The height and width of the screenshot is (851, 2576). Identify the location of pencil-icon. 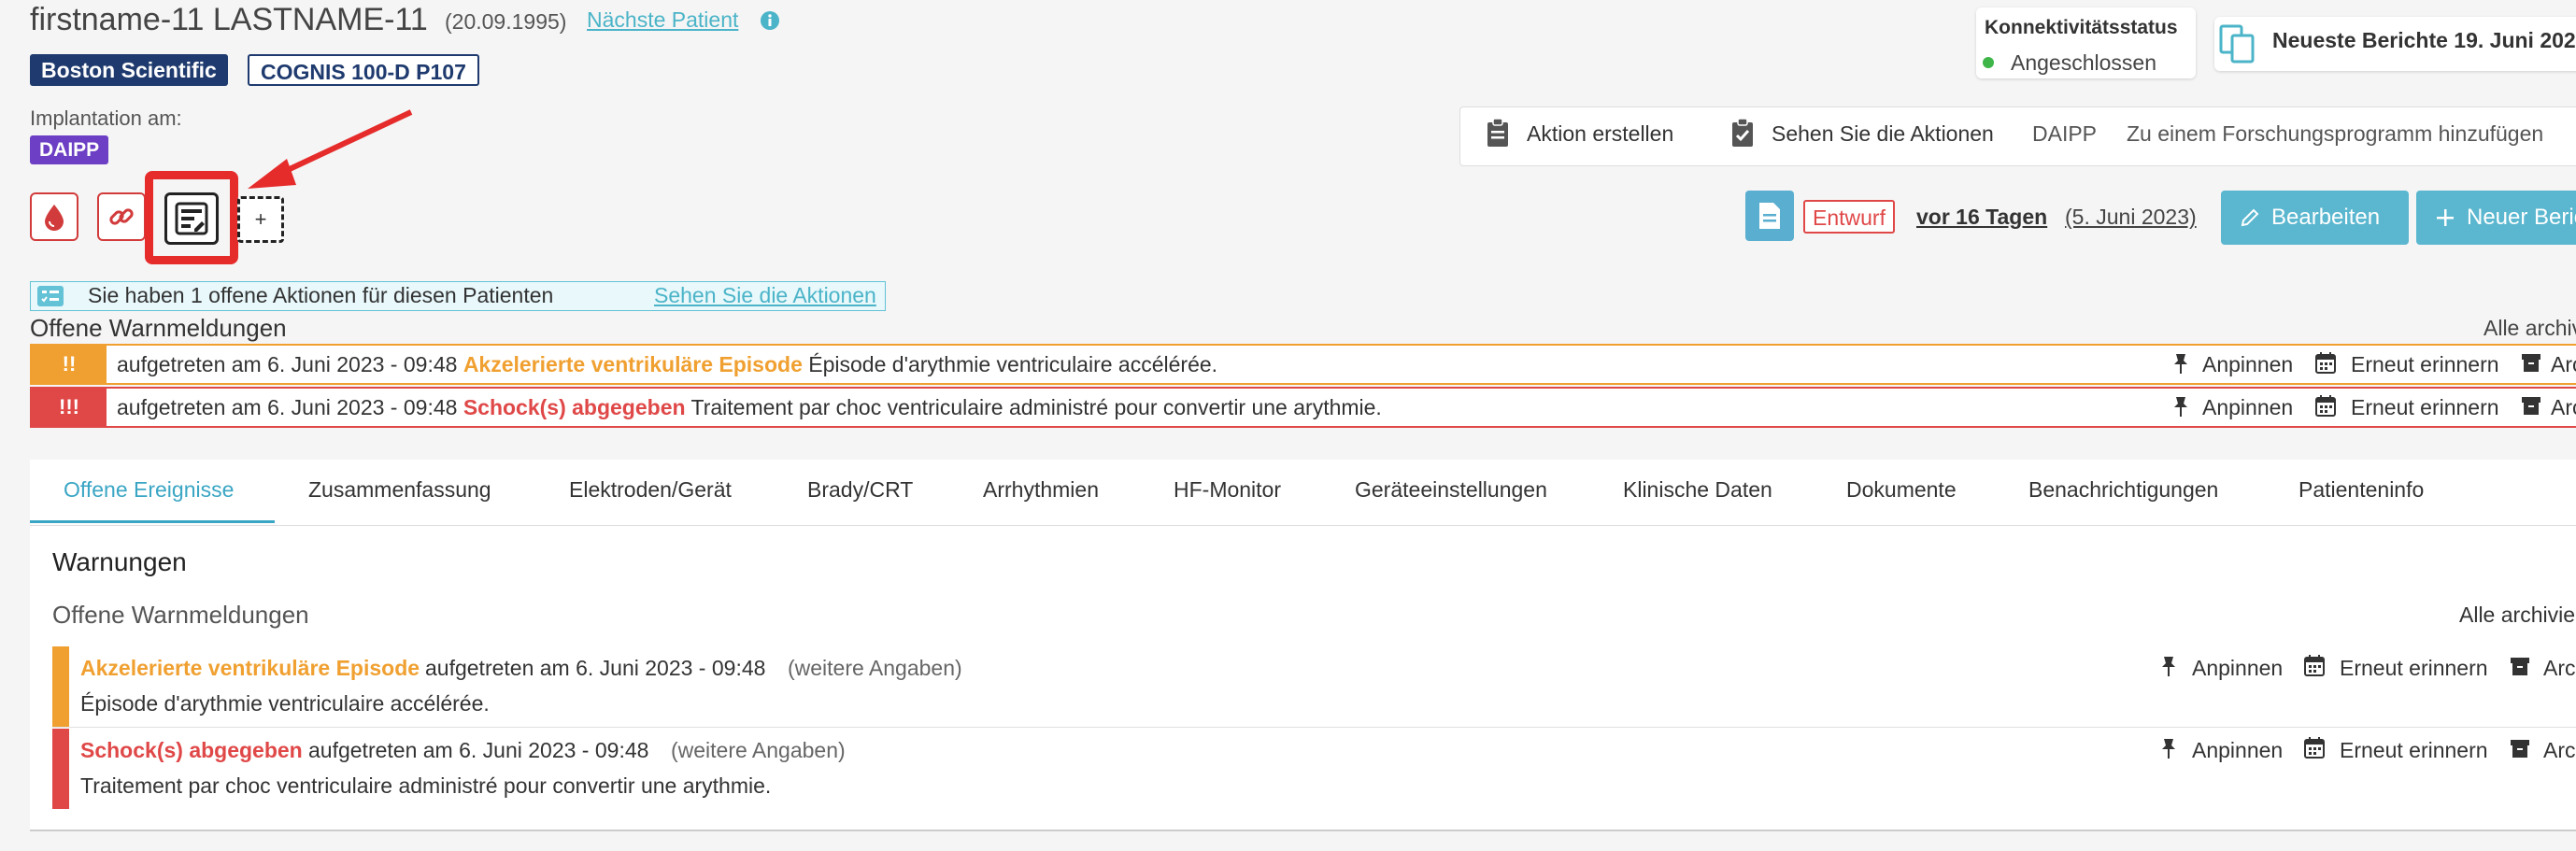
(2250, 217).